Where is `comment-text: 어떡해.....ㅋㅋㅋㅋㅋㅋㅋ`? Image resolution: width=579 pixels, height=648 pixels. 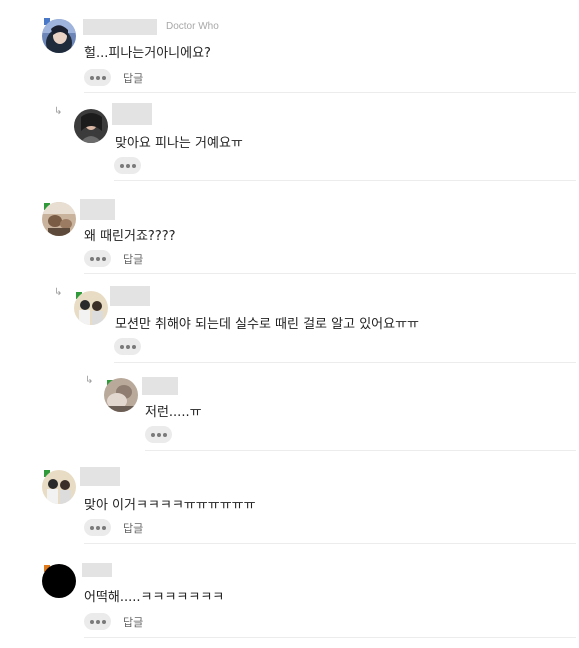 comment-text: 어떡해.....ㅋㅋㅋㅋㅋㅋㅋ is located at coordinates (154, 597).